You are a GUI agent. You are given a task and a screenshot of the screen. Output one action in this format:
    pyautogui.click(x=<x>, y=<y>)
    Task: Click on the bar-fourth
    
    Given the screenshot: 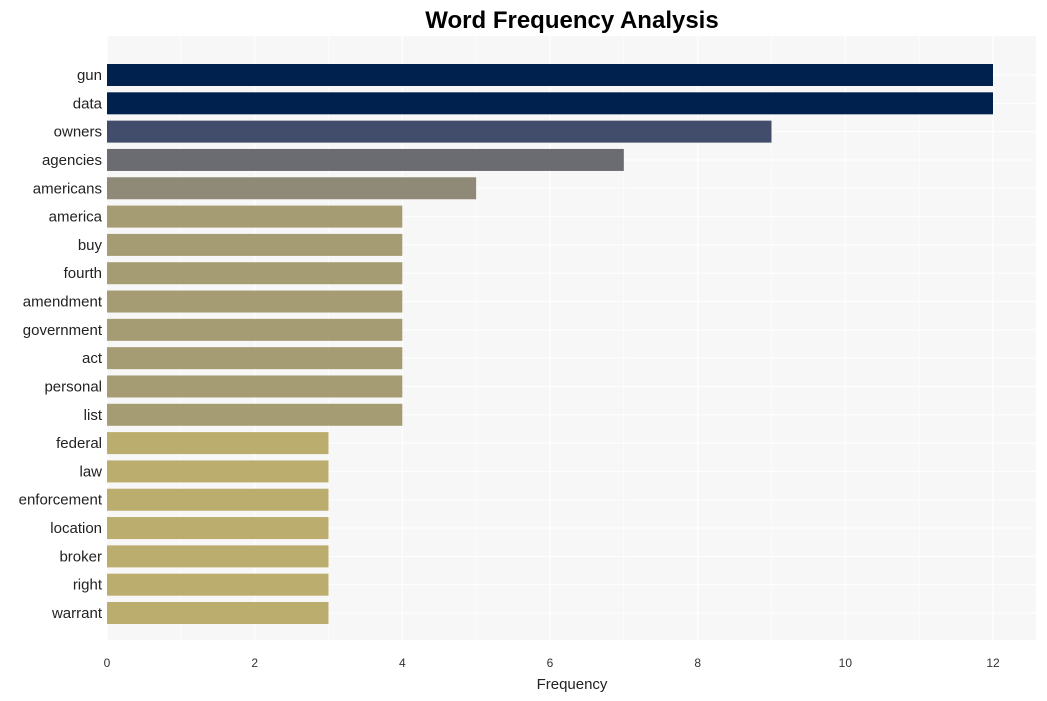 What is the action you would take?
    pyautogui.click(x=255, y=273)
    